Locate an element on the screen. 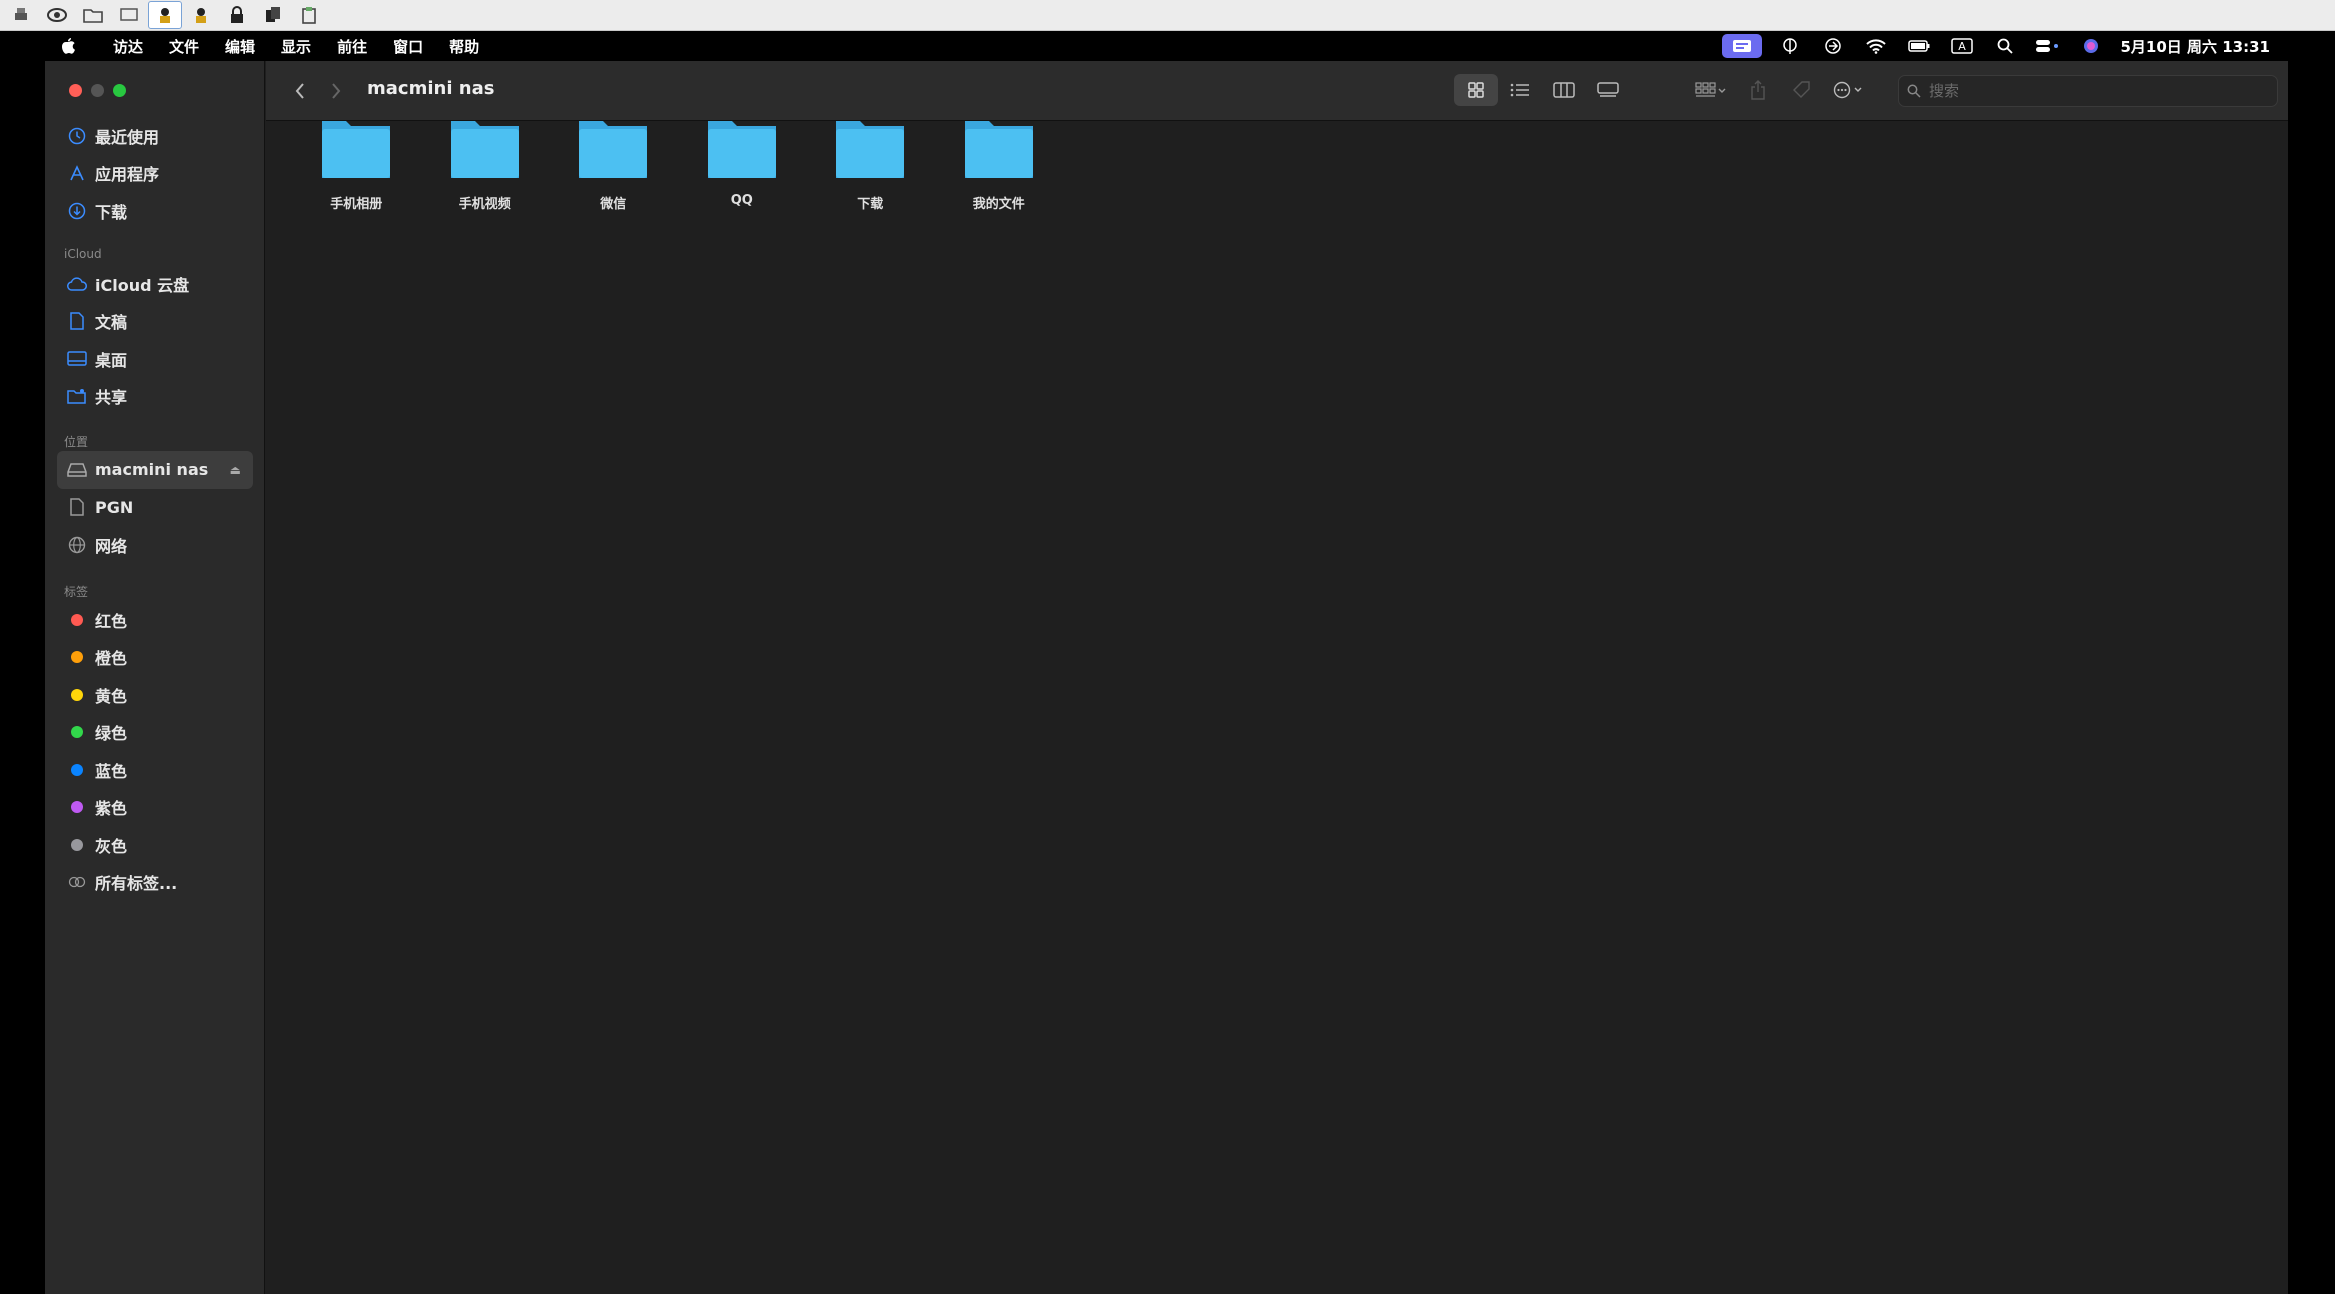 The width and height of the screenshot is (2335, 1294). group-icon is located at coordinates (1710, 89).